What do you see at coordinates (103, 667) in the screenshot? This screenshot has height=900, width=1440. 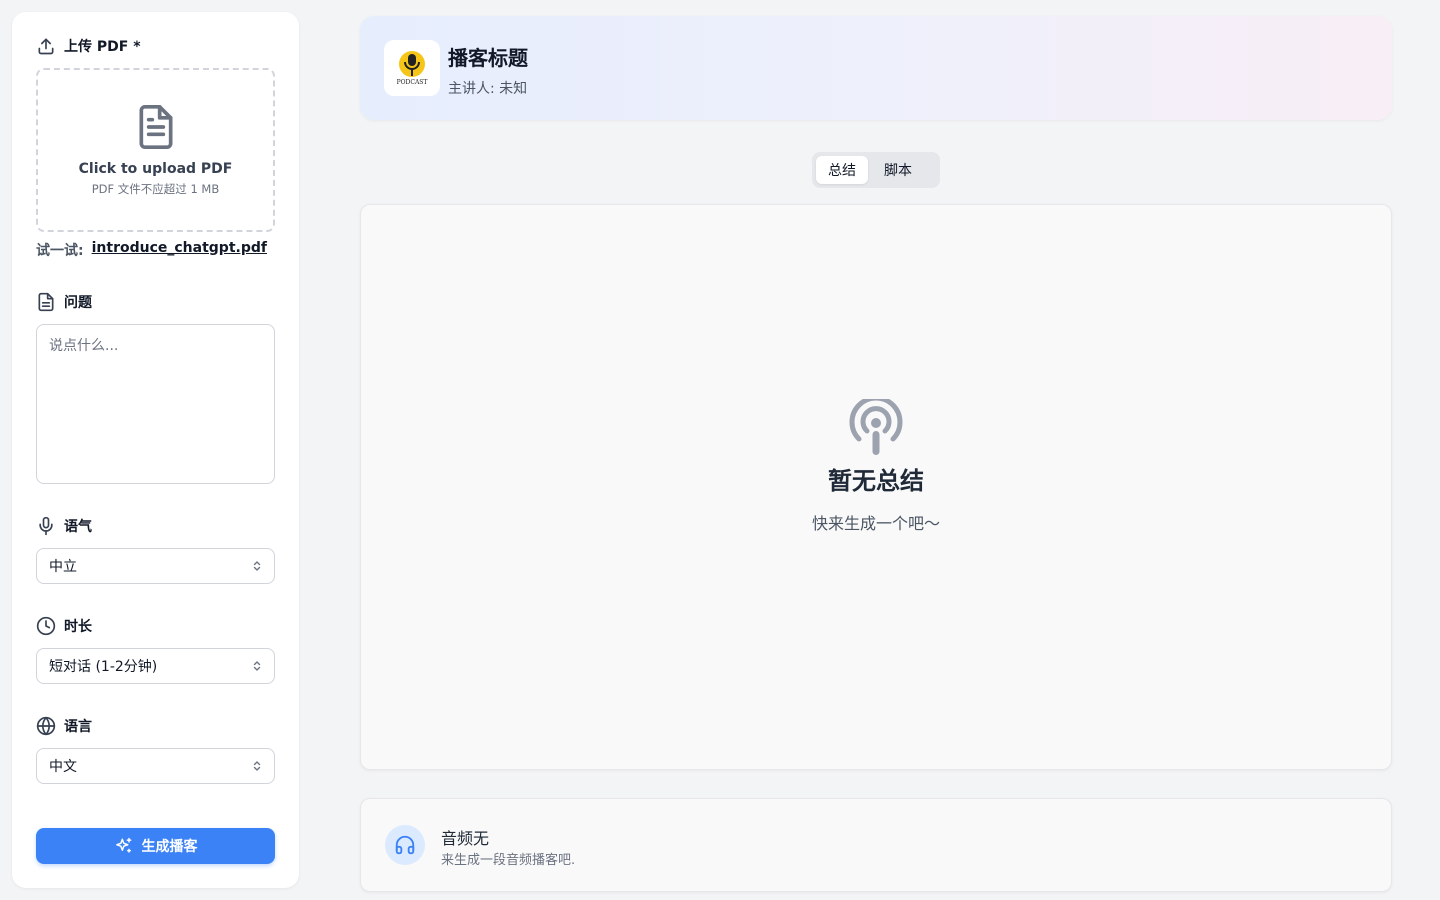 I see `duration-value: 短对话 (1-2分钟)` at bounding box center [103, 667].